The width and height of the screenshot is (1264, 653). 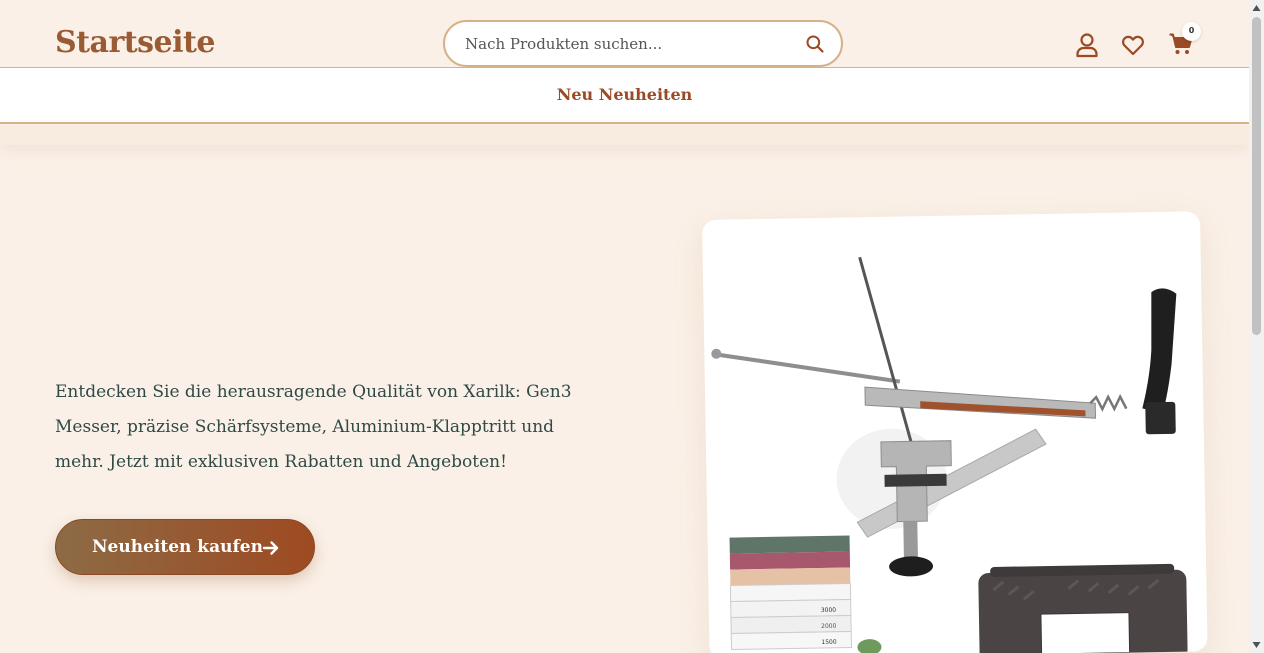 I want to click on site-header: Startseite 0, so click(x=624, y=34).